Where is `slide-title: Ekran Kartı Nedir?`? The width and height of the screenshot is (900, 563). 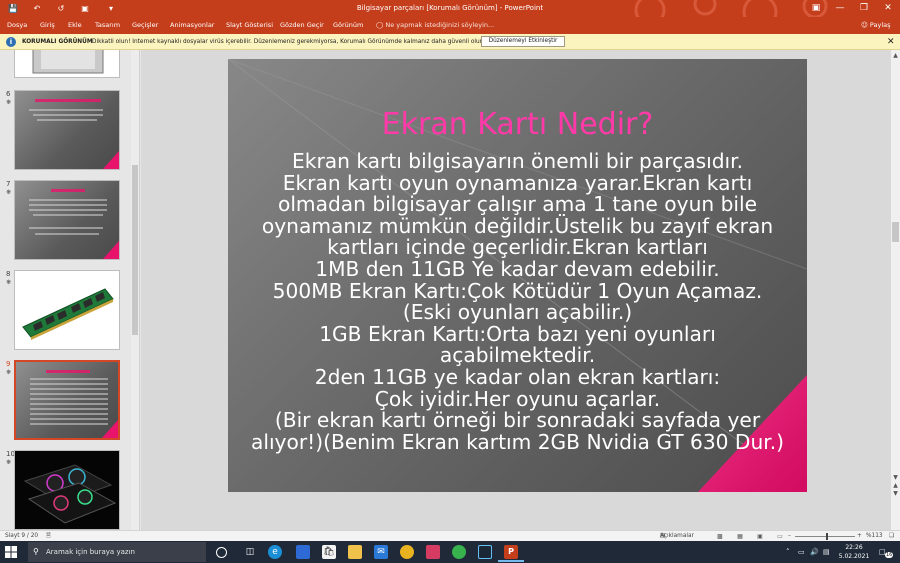 slide-title: Ekran Kartı Nedir? is located at coordinates (517, 124).